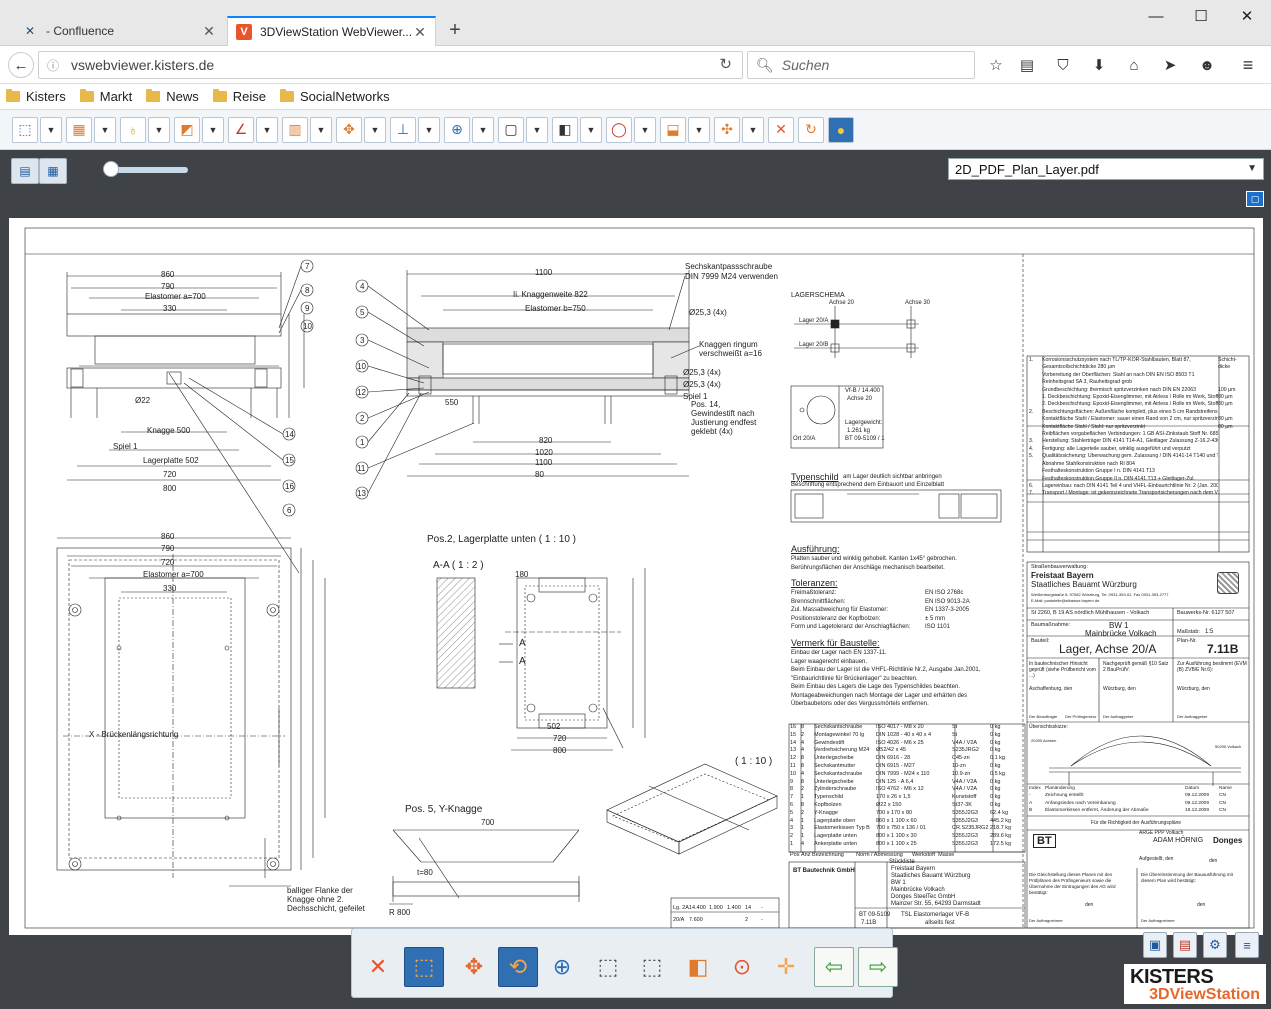 The image size is (1271, 1009). I want to click on explode-icon: ⬓, so click(673, 129).